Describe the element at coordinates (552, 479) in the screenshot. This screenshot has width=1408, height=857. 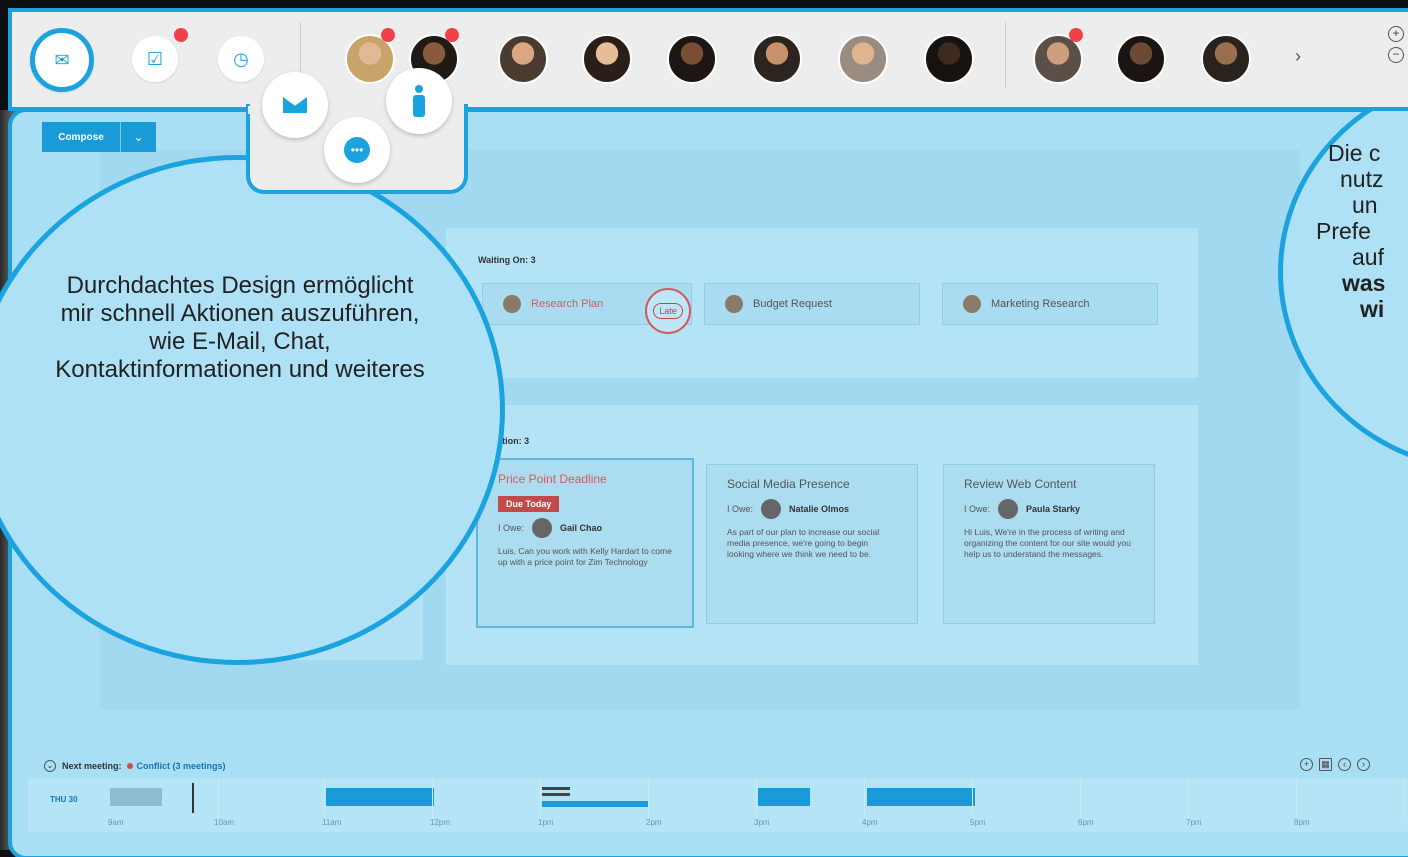
I see `task-title: Price Point Deadline` at that location.